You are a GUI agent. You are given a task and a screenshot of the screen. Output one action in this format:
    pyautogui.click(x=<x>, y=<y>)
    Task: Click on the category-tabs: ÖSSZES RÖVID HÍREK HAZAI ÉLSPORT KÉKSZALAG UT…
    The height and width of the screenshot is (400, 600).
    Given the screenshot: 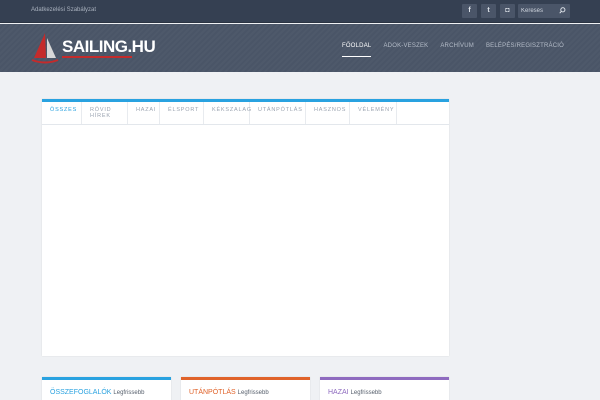 What is the action you would take?
    pyautogui.click(x=245, y=113)
    